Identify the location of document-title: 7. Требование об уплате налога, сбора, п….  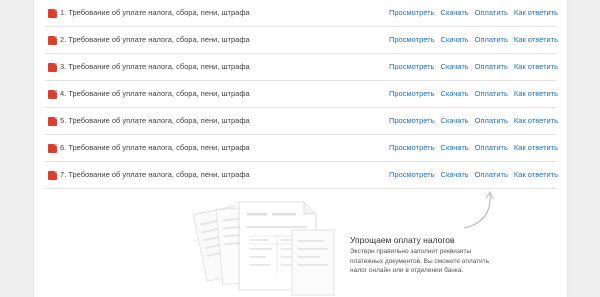
(155, 174).